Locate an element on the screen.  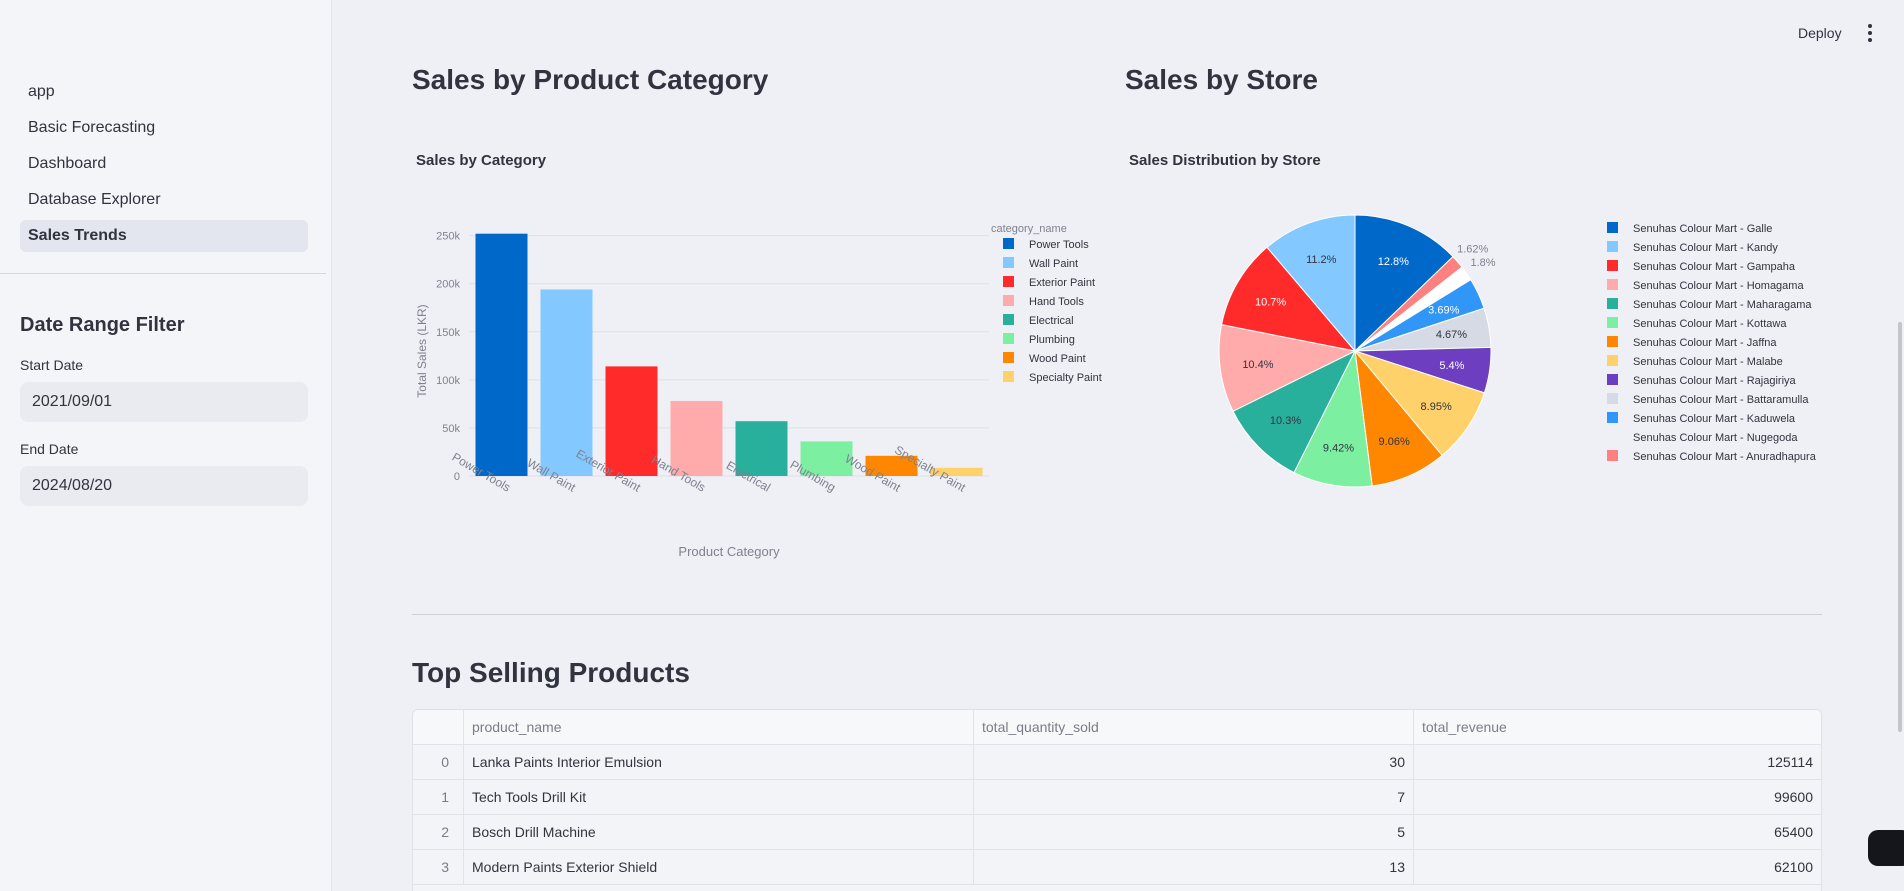
table-row: 3 Modern Paints Exterior Shield 13 62100 is located at coordinates (1117, 867).